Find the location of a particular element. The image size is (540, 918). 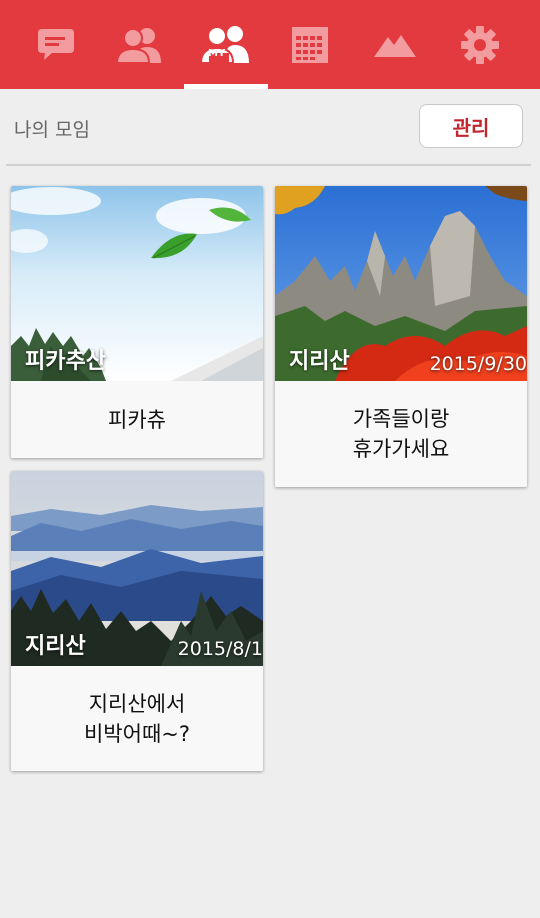

gear-icon is located at coordinates (480, 44).